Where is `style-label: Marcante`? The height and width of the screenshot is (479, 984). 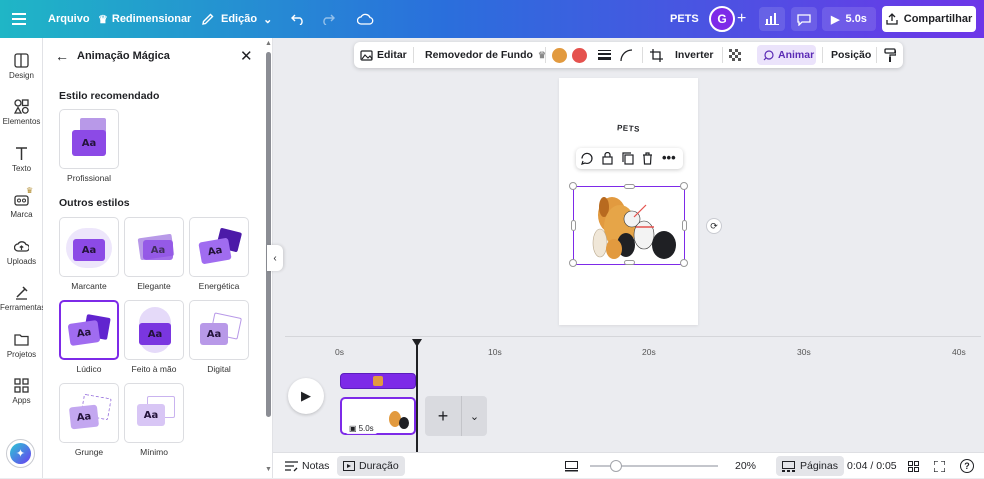 style-label: Marcante is located at coordinates (89, 286).